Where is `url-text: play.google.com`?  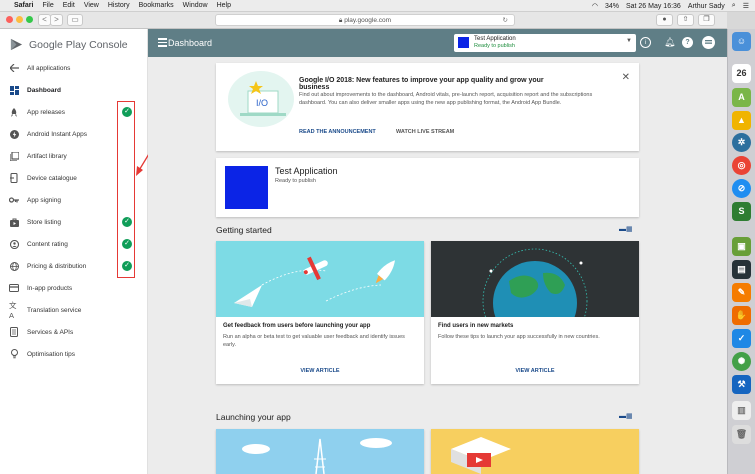
url-text: play.google.com is located at coordinates (368, 20).